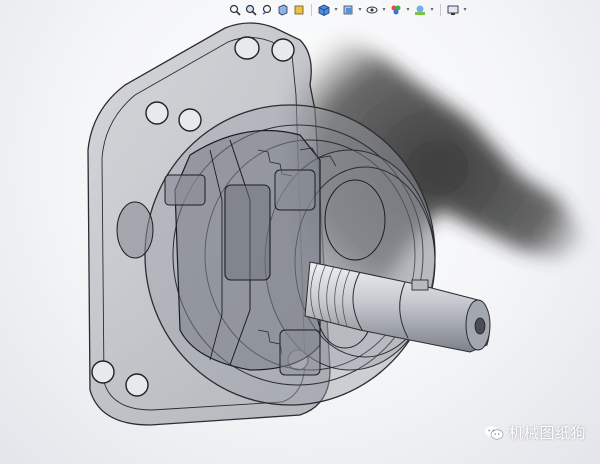 Image resolution: width=600 pixels, height=464 pixels. I want to click on zoom-to-fit-icon, so click(235, 10).